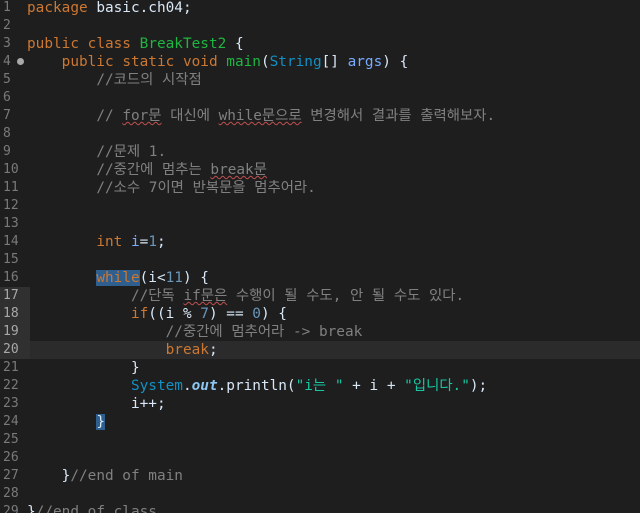 The image size is (640, 513). Describe the element at coordinates (320, 206) in the screenshot. I see `code-line: 12` at that location.